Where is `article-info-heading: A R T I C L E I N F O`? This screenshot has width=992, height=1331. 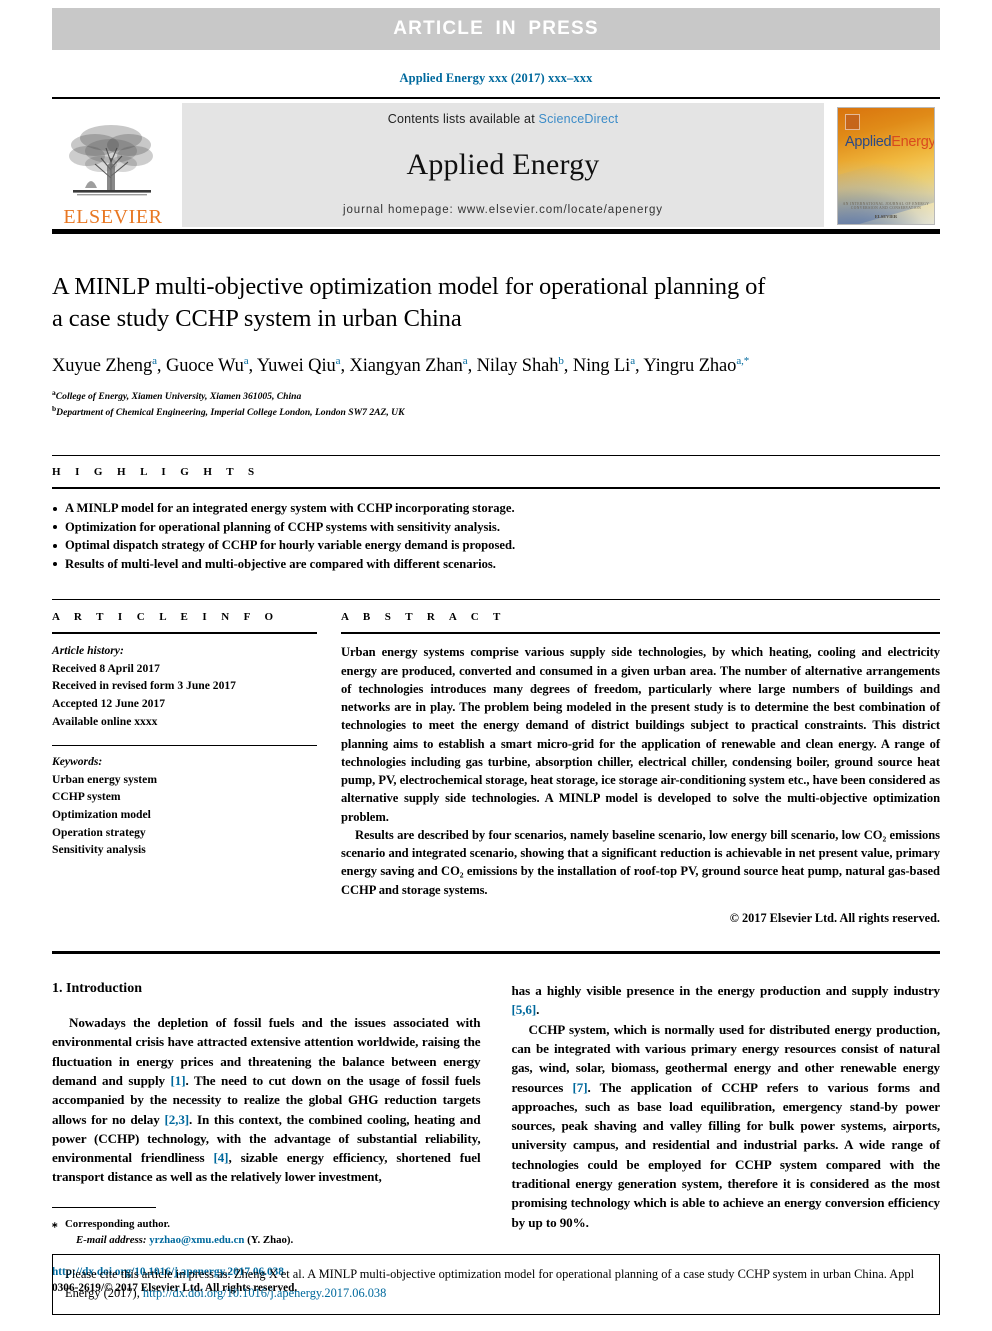
article-info-heading: A R T I C L E I N F O is located at coordinates (164, 617).